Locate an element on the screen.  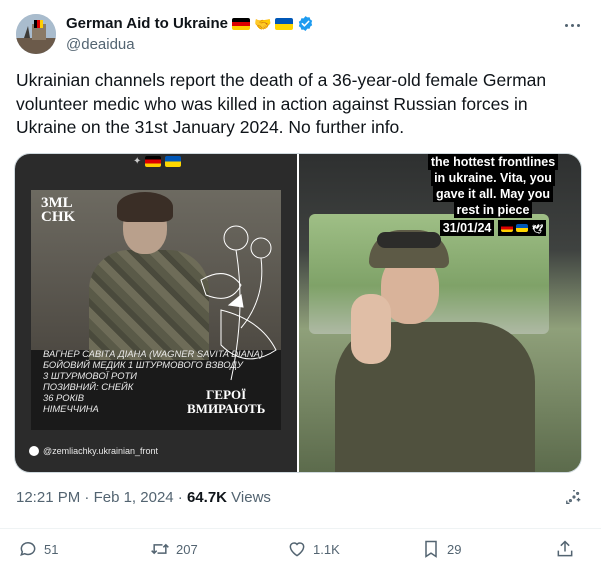
grok-analyze-icon is located at coordinates (574, 497).